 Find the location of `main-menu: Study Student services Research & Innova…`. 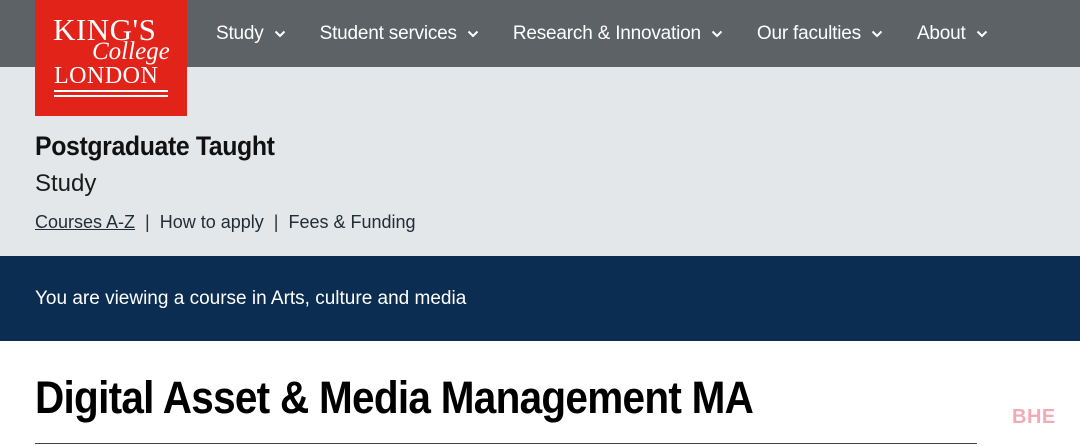

main-menu: Study Student services Research & Innova… is located at coordinates (619, 33).